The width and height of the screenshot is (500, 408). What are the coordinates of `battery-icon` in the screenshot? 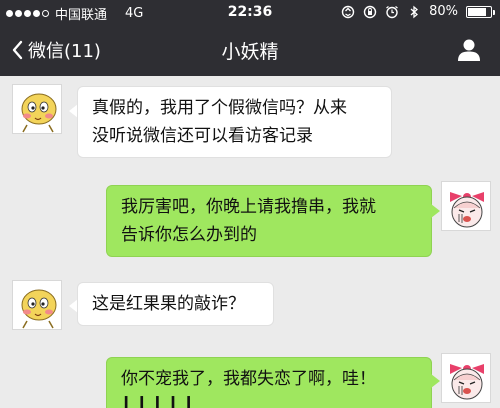 It's located at (480, 11).